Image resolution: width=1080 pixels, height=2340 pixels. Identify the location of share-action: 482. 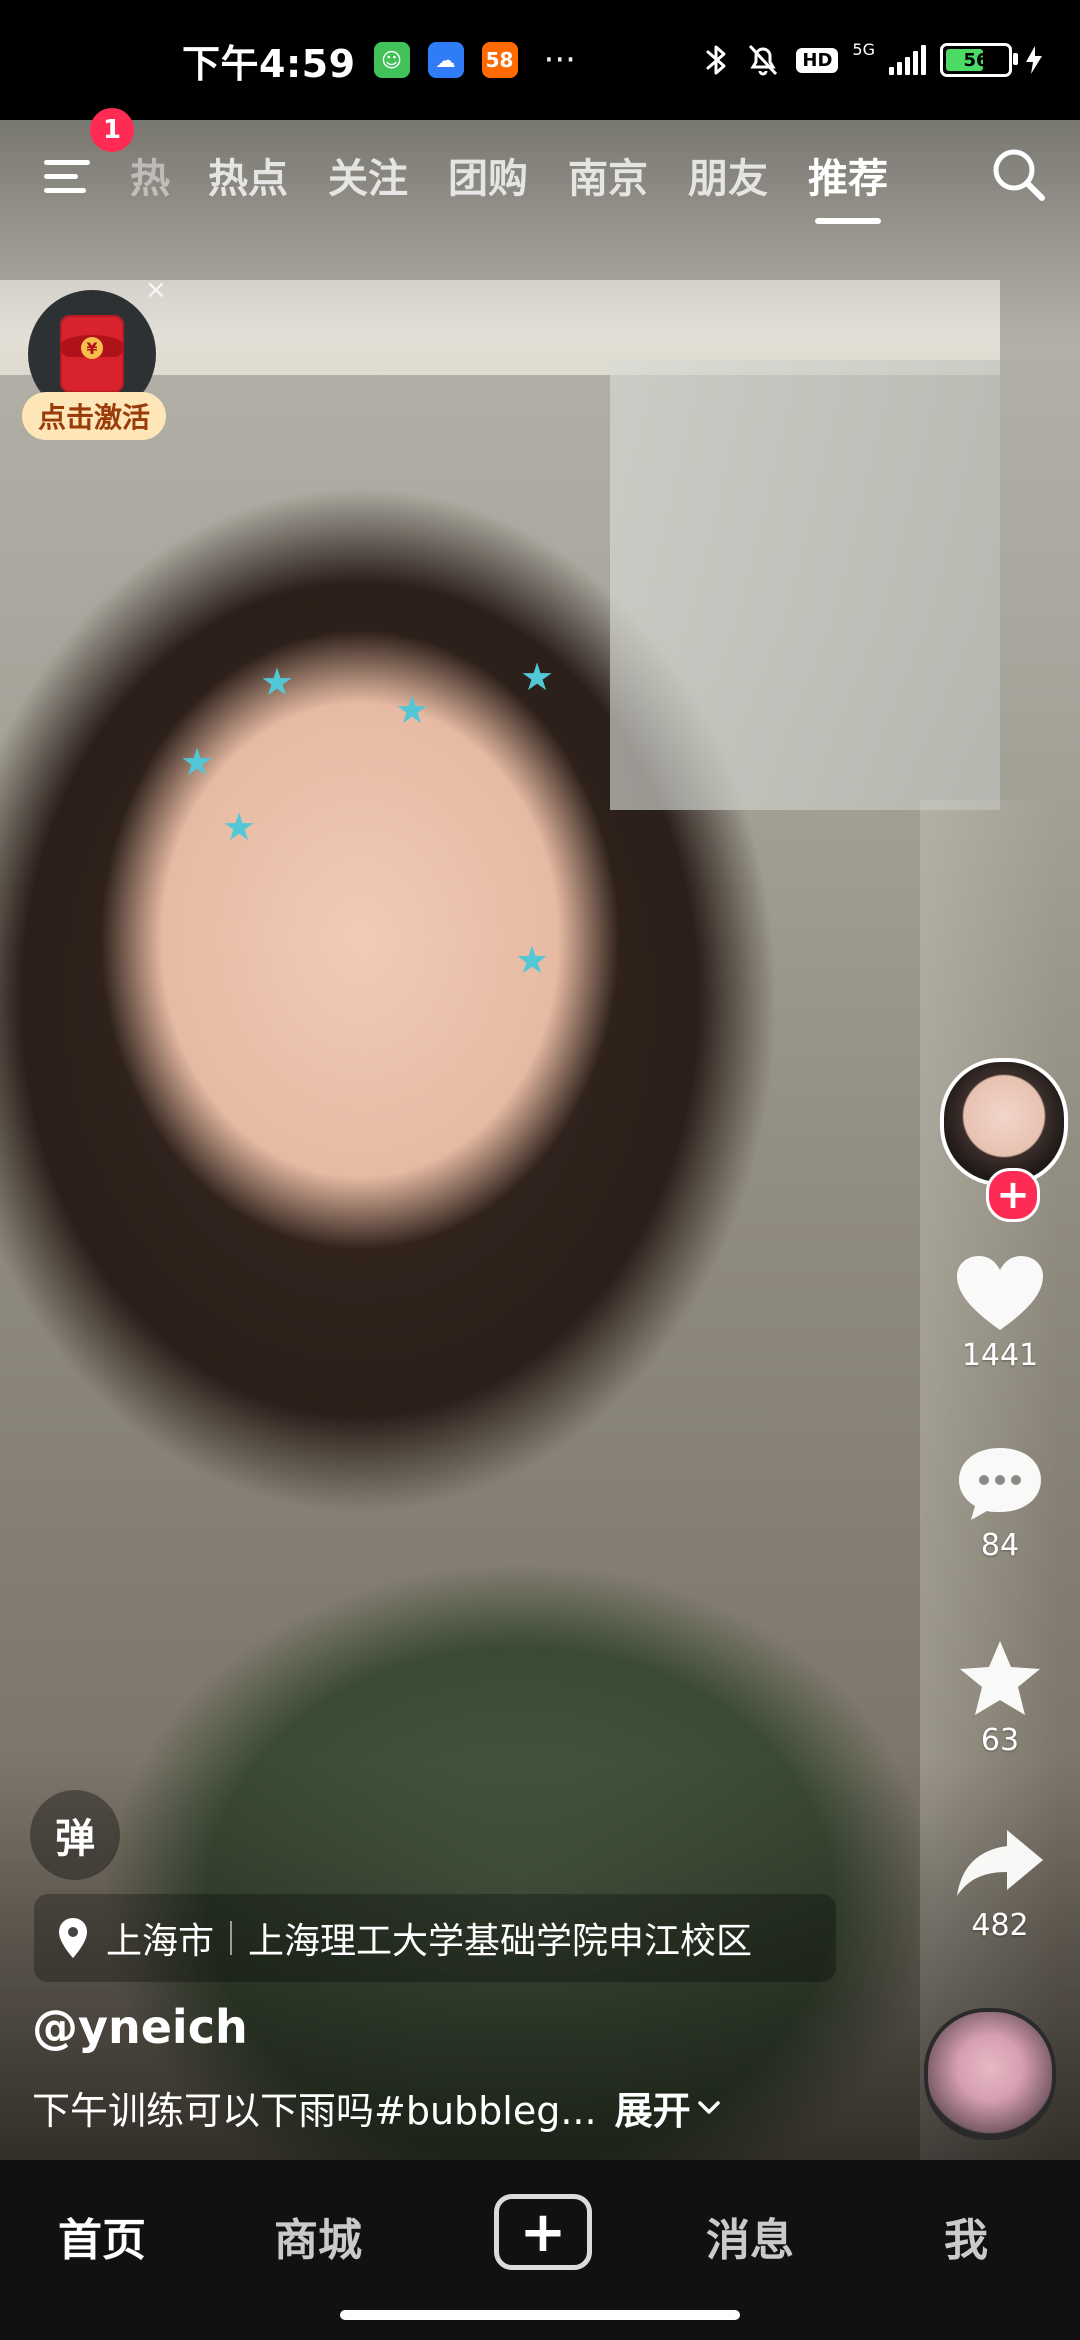
(1000, 1881).